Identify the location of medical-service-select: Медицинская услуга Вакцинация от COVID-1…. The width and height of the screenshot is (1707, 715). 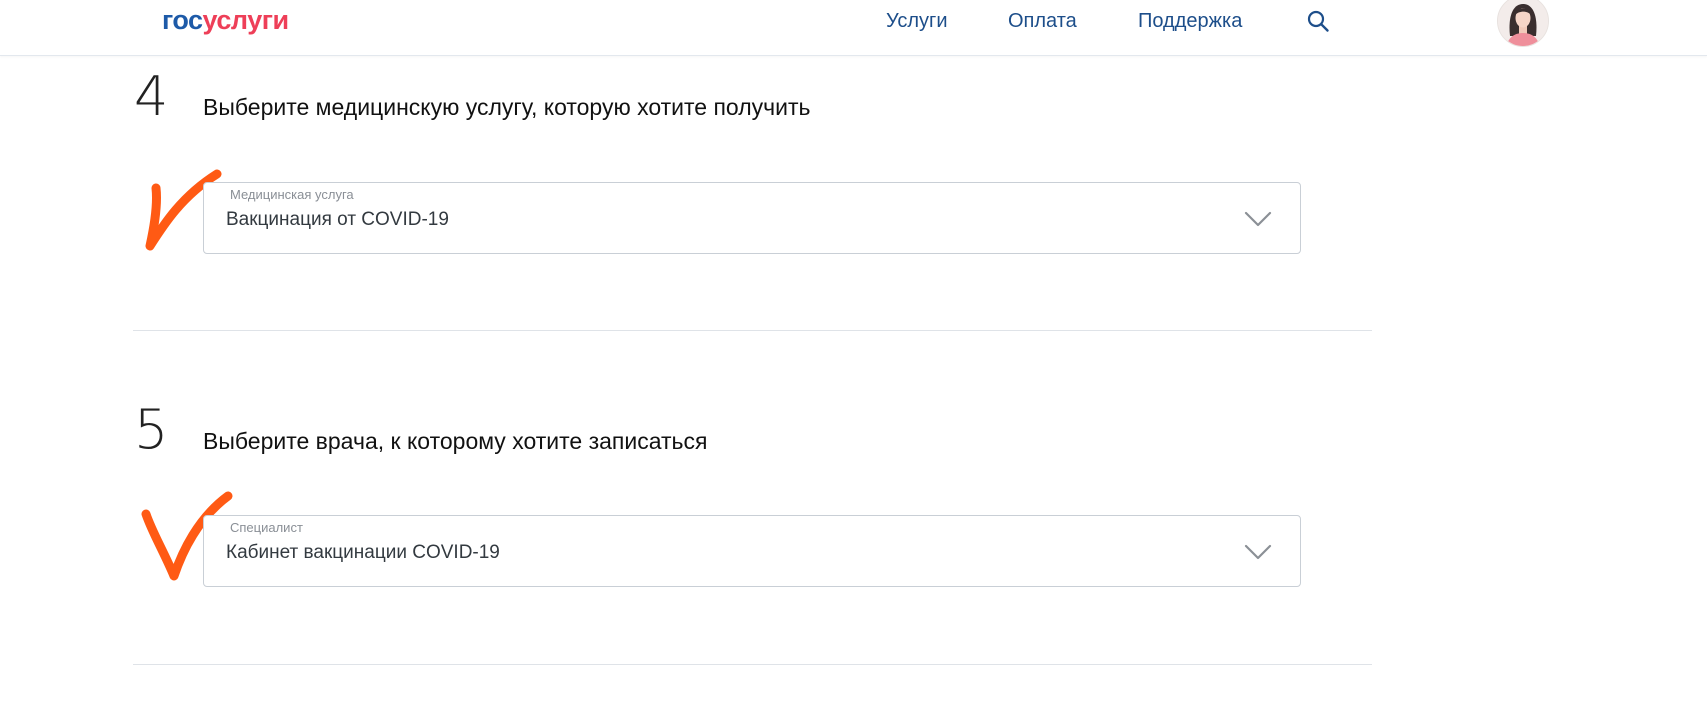
(752, 218).